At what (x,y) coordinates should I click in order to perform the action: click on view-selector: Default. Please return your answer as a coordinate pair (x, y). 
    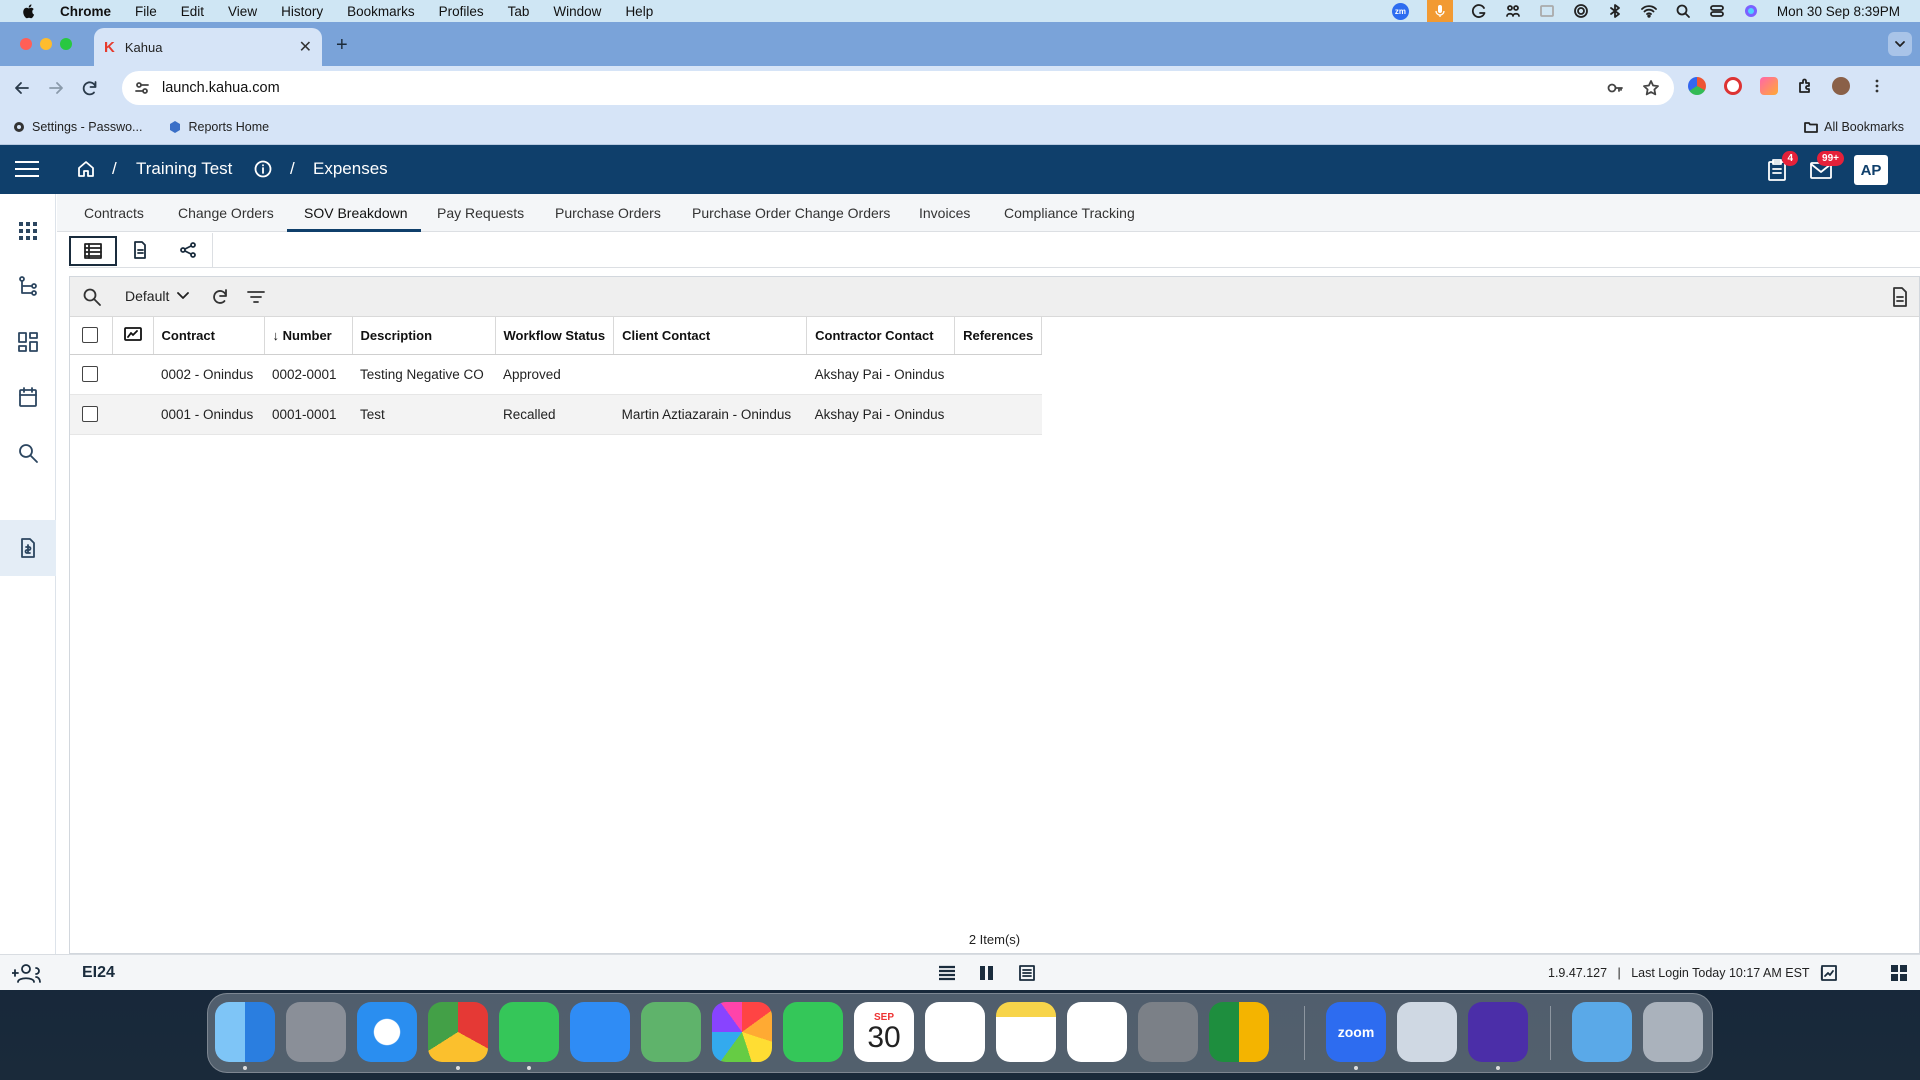
    Looking at the image, I should click on (157, 296).